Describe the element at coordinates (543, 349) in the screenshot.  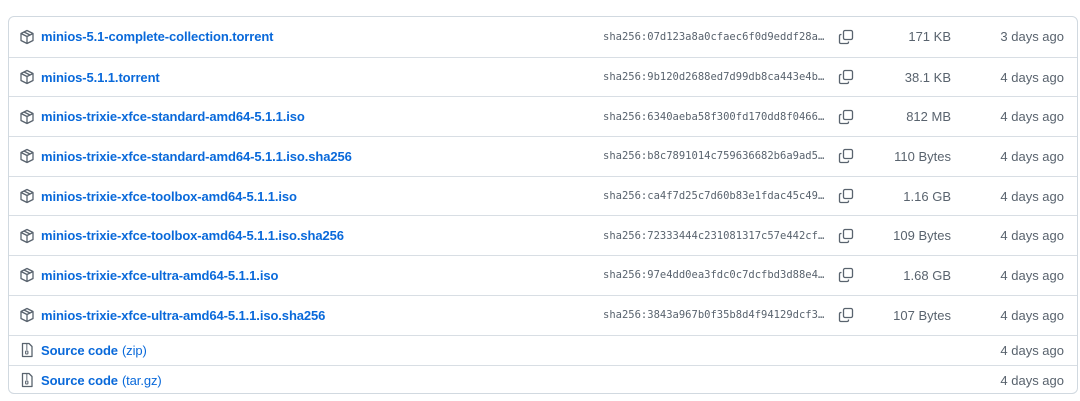
I see `source-row: Source code (zip) 4 days ago` at that location.